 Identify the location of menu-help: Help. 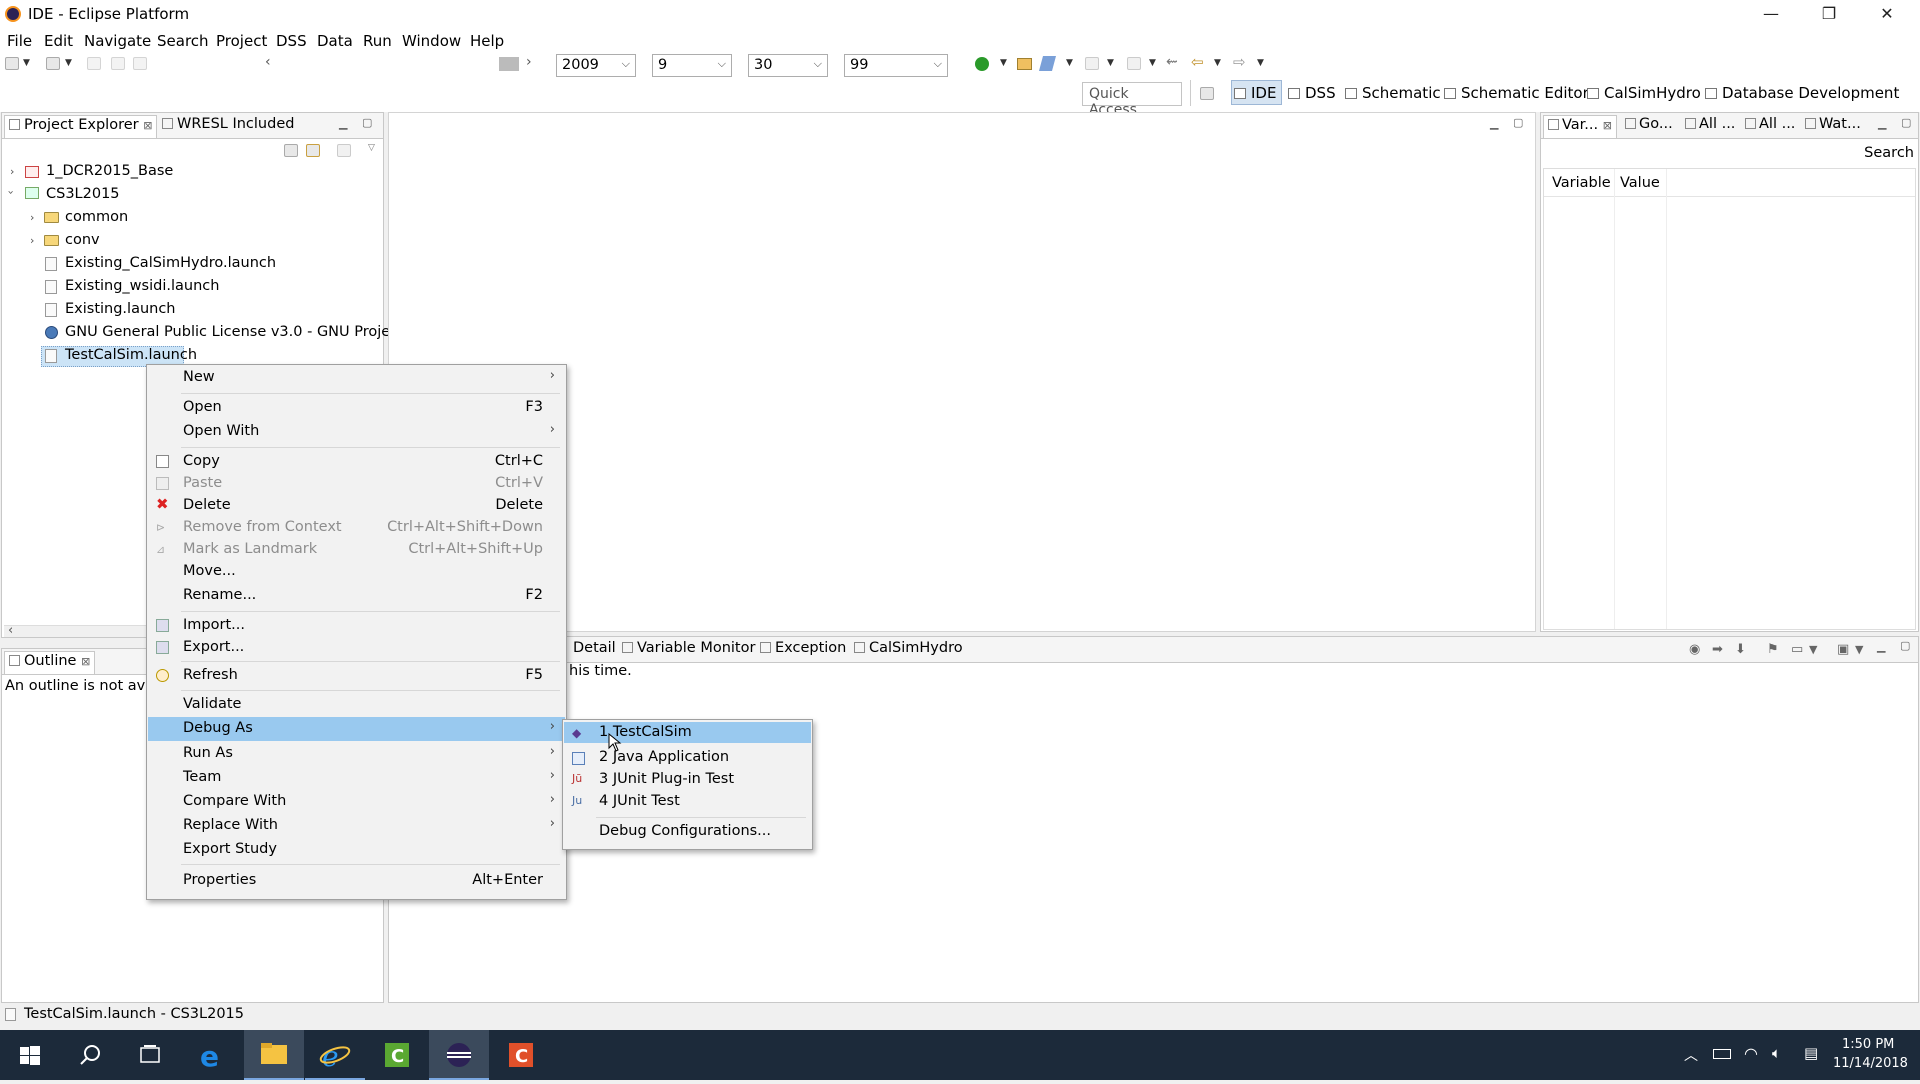
(487, 41).